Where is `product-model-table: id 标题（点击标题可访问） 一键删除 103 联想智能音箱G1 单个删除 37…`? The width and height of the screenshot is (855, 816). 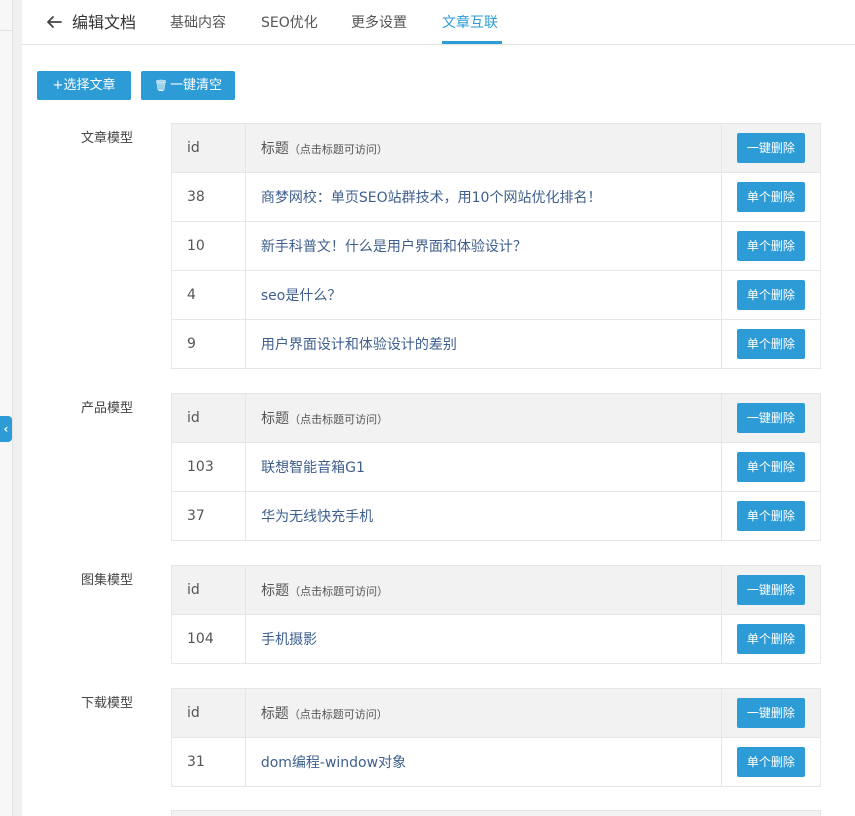 product-model-table: id 标题（点击标题可访问） 一键删除 103 联想智能音箱G1 单个删除 37… is located at coordinates (496, 467).